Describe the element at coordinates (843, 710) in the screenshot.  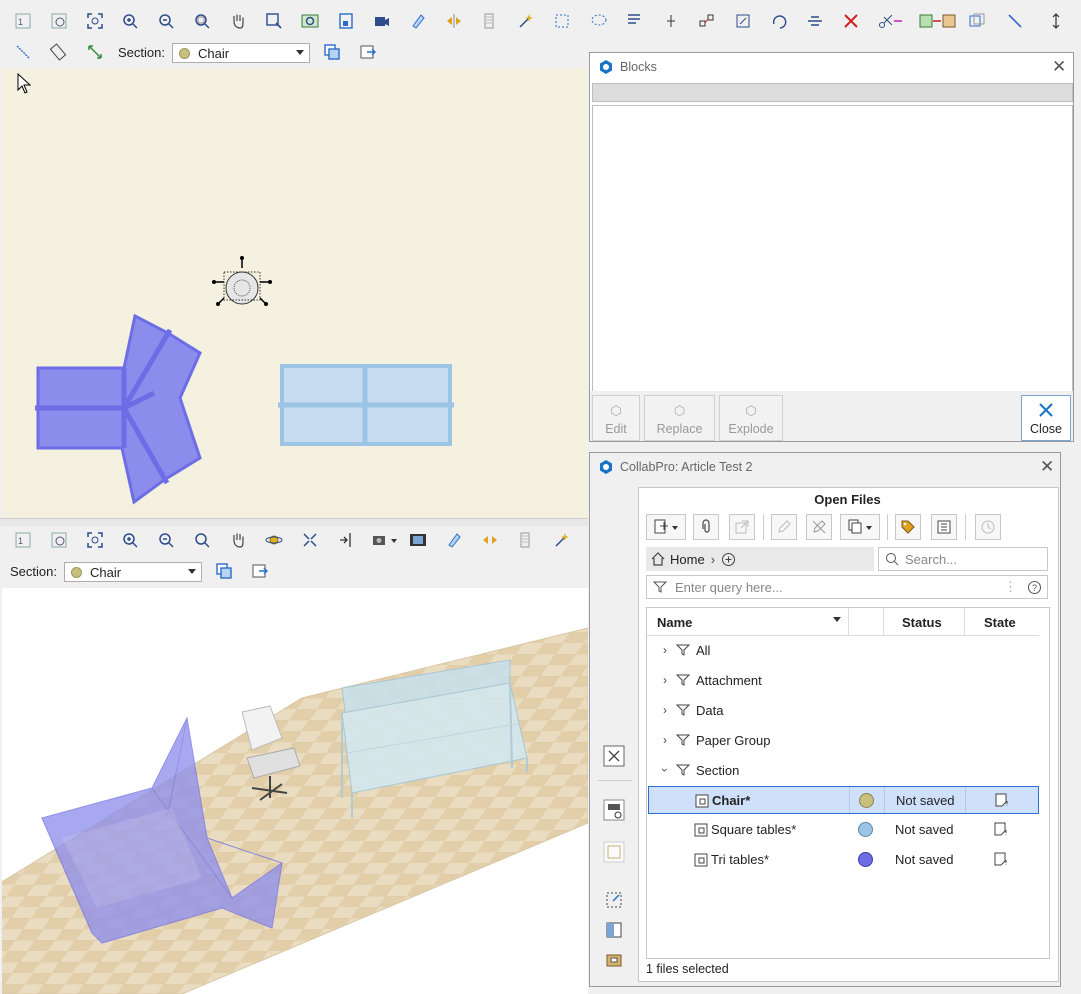
I see `tree-item-data: › Data` at that location.